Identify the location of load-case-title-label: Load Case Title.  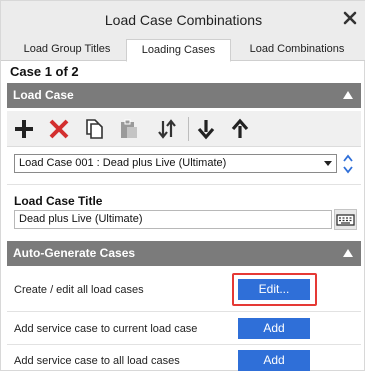
(58, 201).